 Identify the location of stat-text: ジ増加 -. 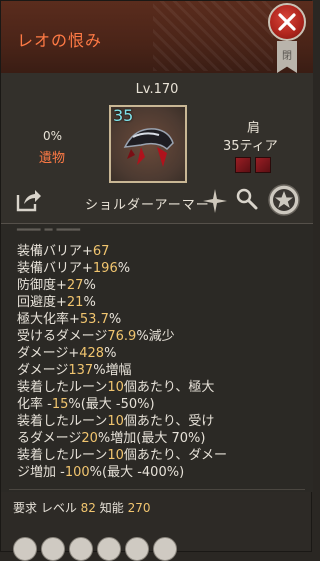
(41, 472).